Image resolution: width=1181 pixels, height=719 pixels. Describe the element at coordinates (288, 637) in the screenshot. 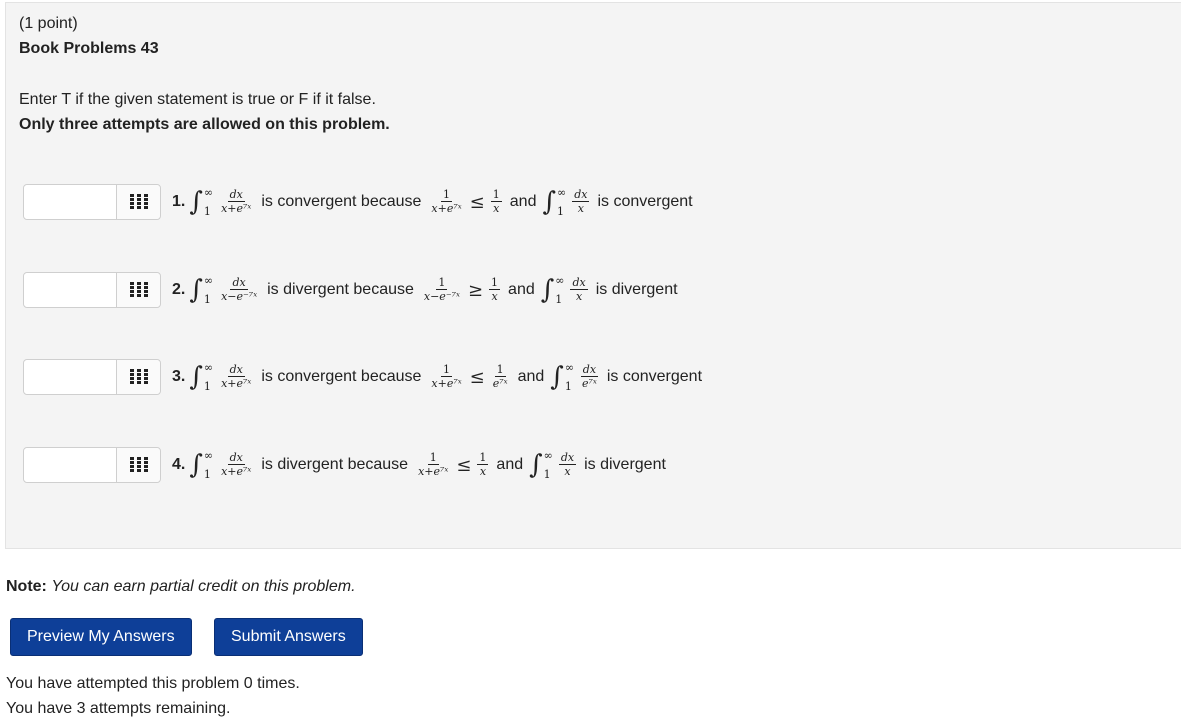

I see `submit-answers-button: Submit Answers` at that location.